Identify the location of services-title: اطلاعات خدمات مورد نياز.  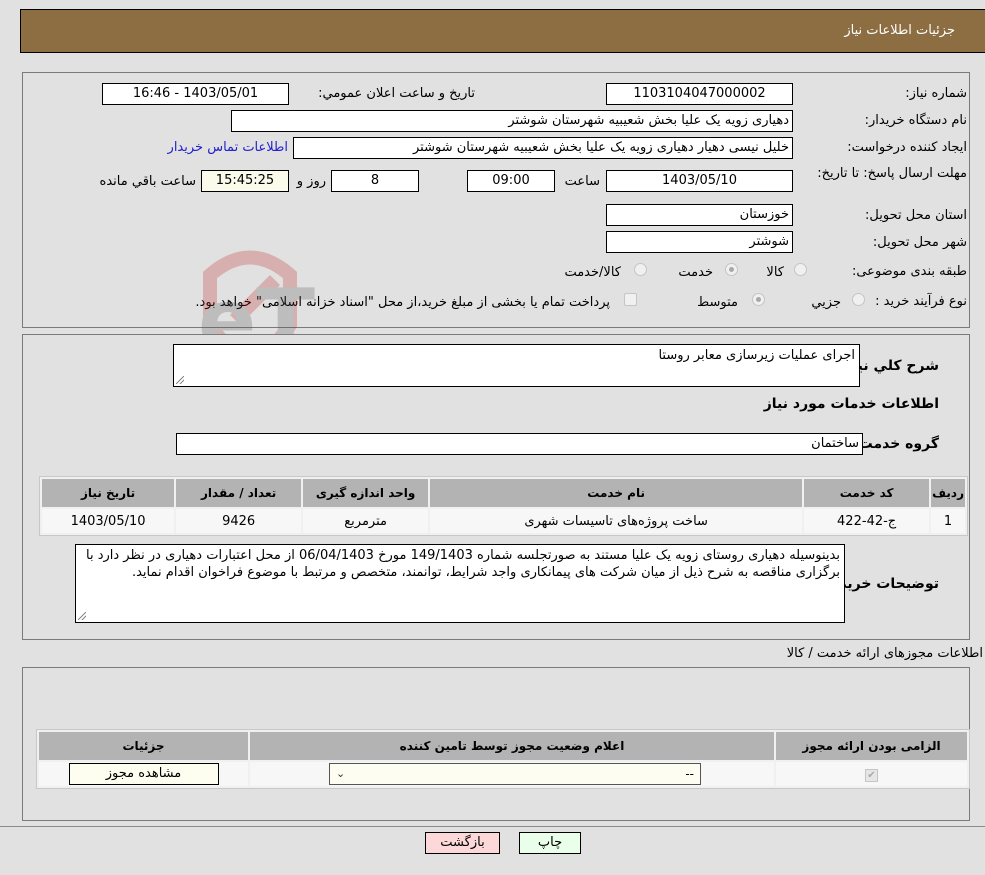
(851, 404).